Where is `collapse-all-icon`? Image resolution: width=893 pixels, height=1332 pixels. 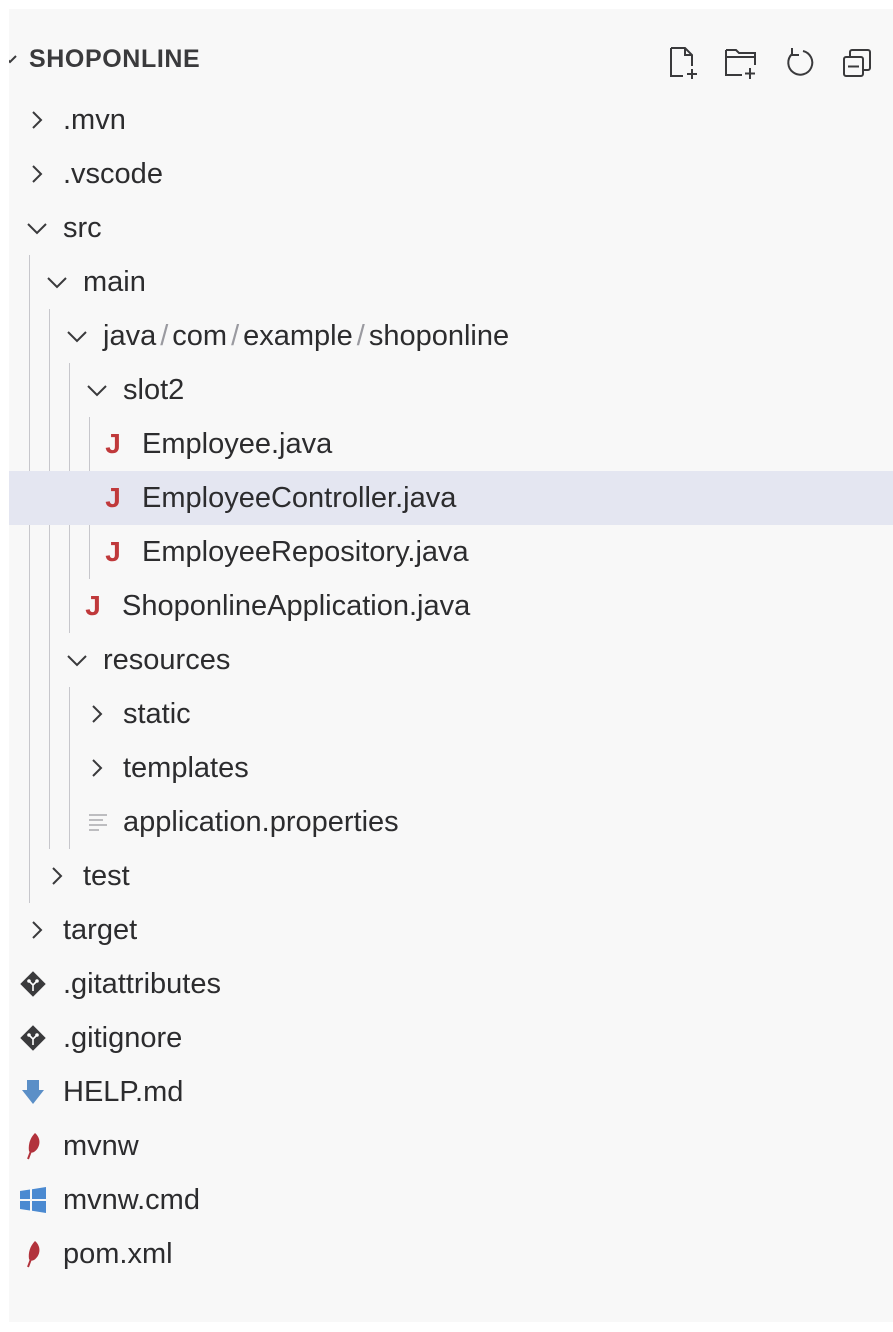 collapse-all-icon is located at coordinates (857, 63).